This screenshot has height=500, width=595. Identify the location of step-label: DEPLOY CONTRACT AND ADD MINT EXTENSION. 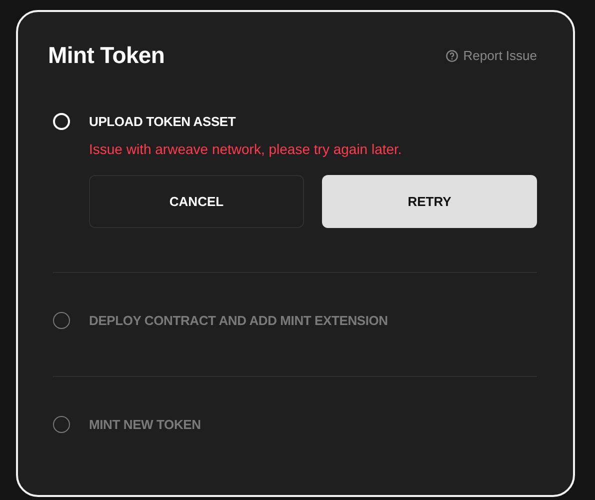
(238, 320).